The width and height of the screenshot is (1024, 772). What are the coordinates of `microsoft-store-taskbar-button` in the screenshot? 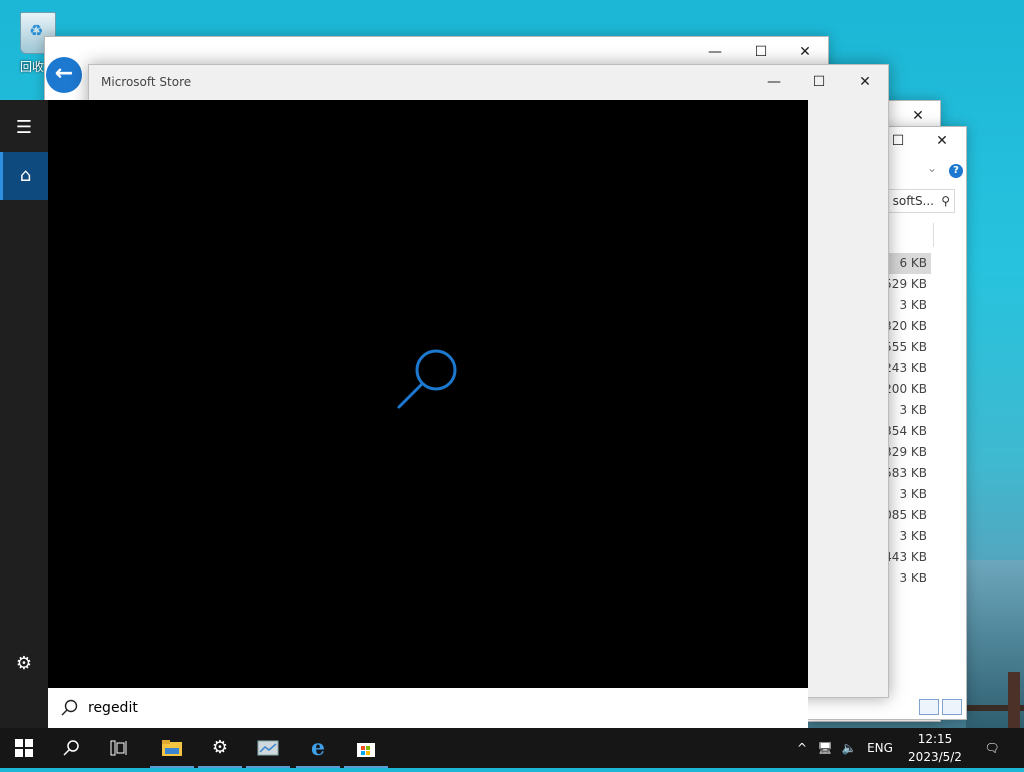 It's located at (366, 748).